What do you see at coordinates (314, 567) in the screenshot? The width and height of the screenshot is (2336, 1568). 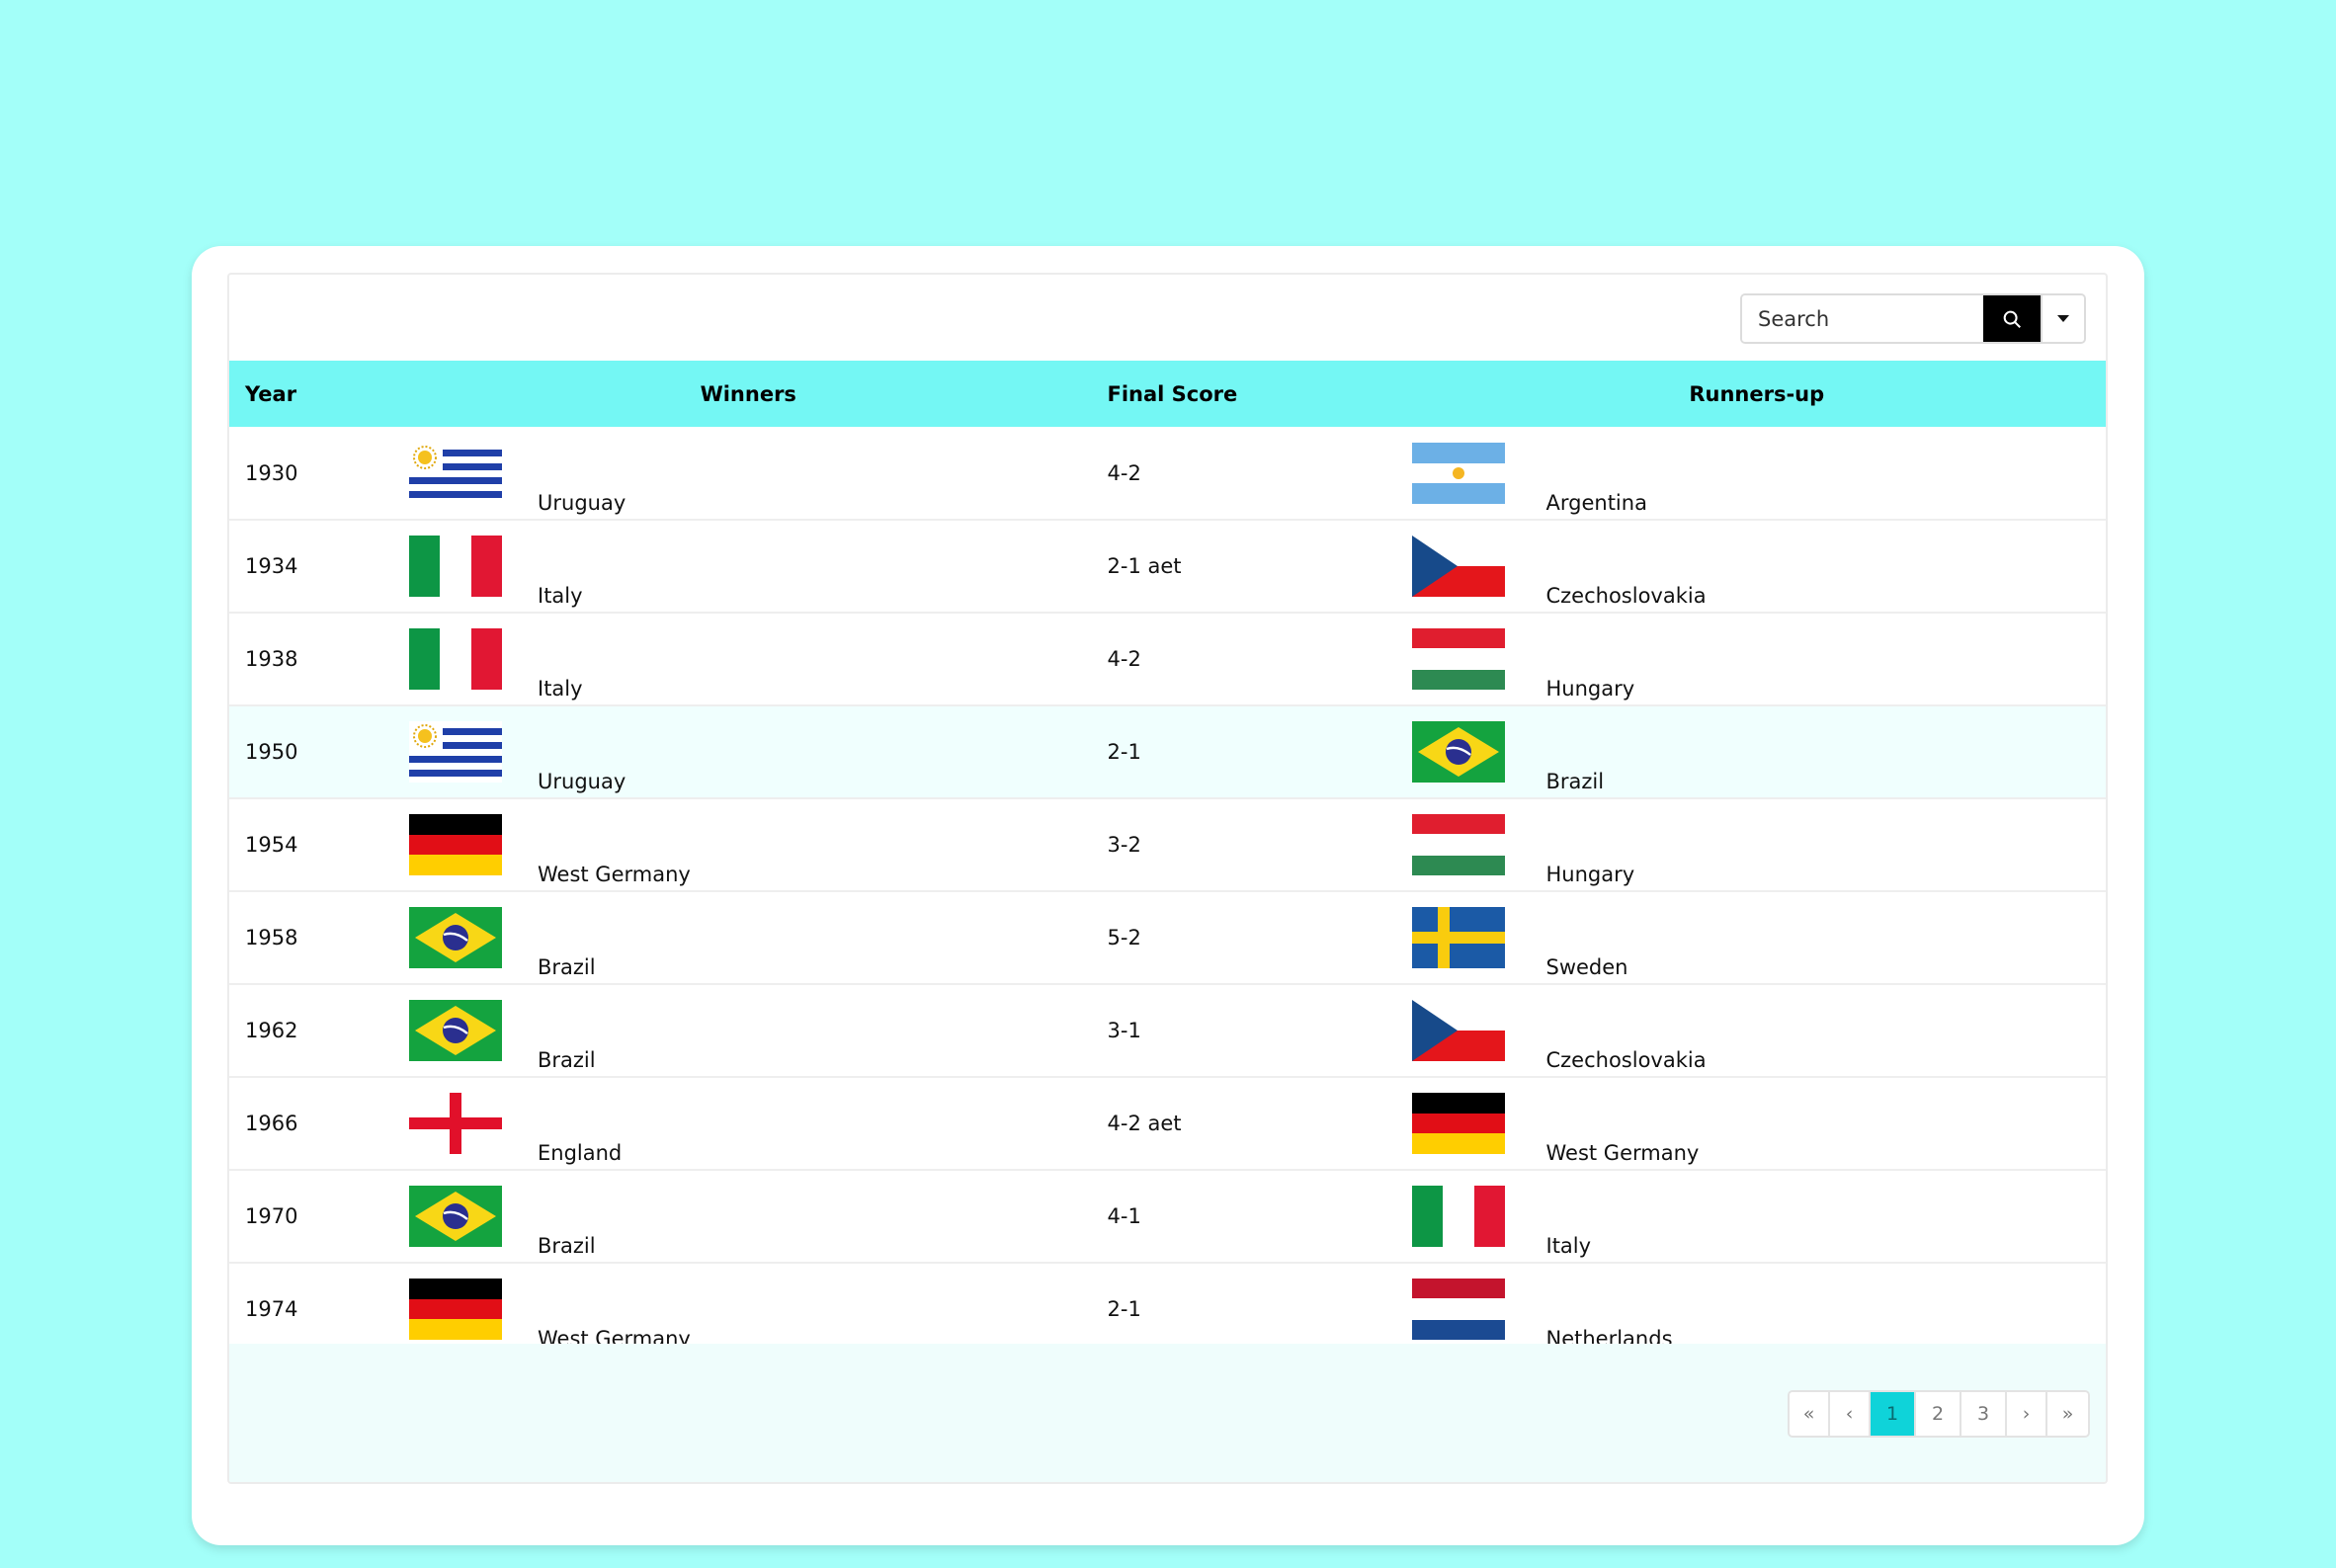 I see `year-cell: 1934` at bounding box center [314, 567].